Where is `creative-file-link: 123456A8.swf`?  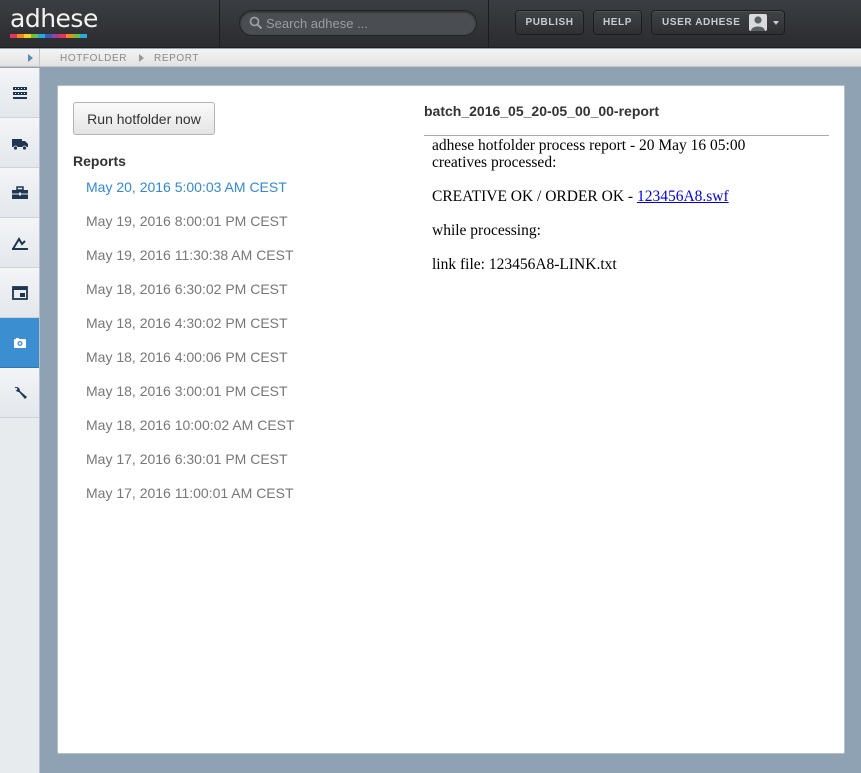
creative-file-link: 123456A8.swf is located at coordinates (683, 196).